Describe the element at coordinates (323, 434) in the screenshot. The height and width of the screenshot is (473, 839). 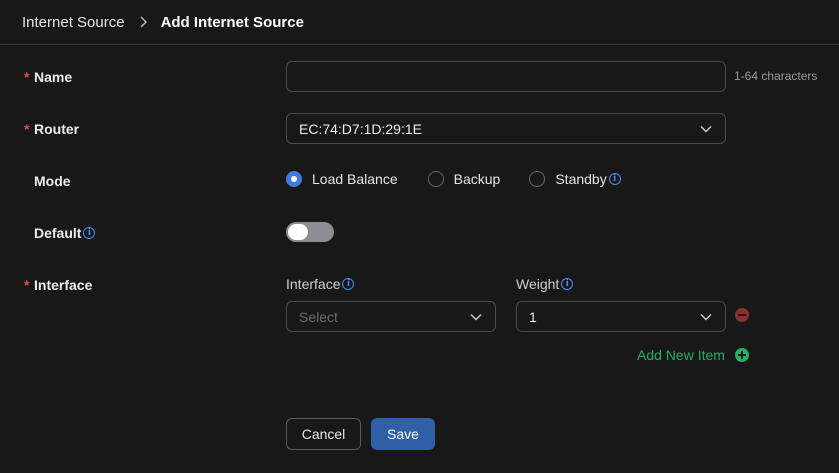
I see `cancel-button: Cancel` at that location.